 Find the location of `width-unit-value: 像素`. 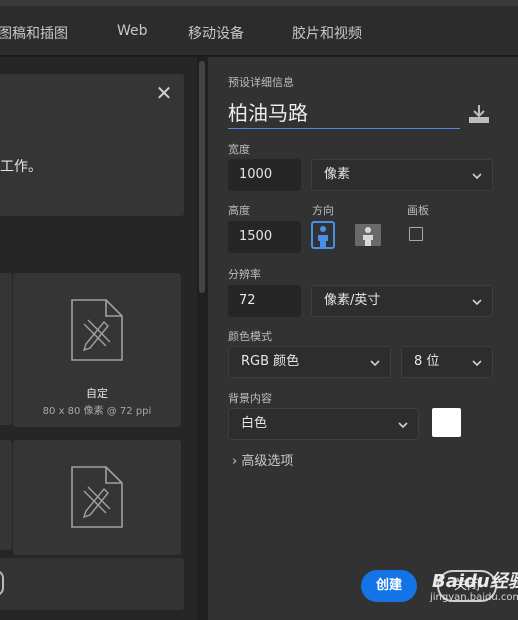

width-unit-value: 像素 is located at coordinates (337, 174).